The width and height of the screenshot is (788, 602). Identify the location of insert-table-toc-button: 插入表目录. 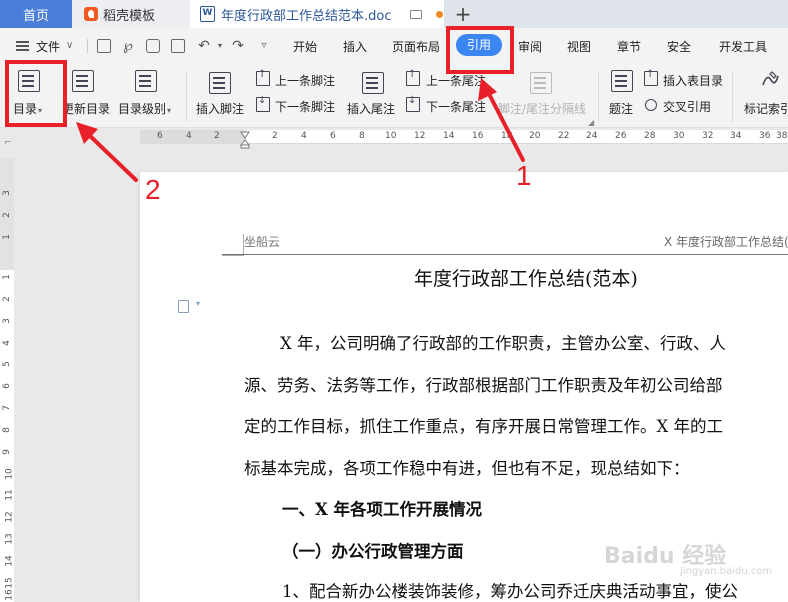
(693, 80).